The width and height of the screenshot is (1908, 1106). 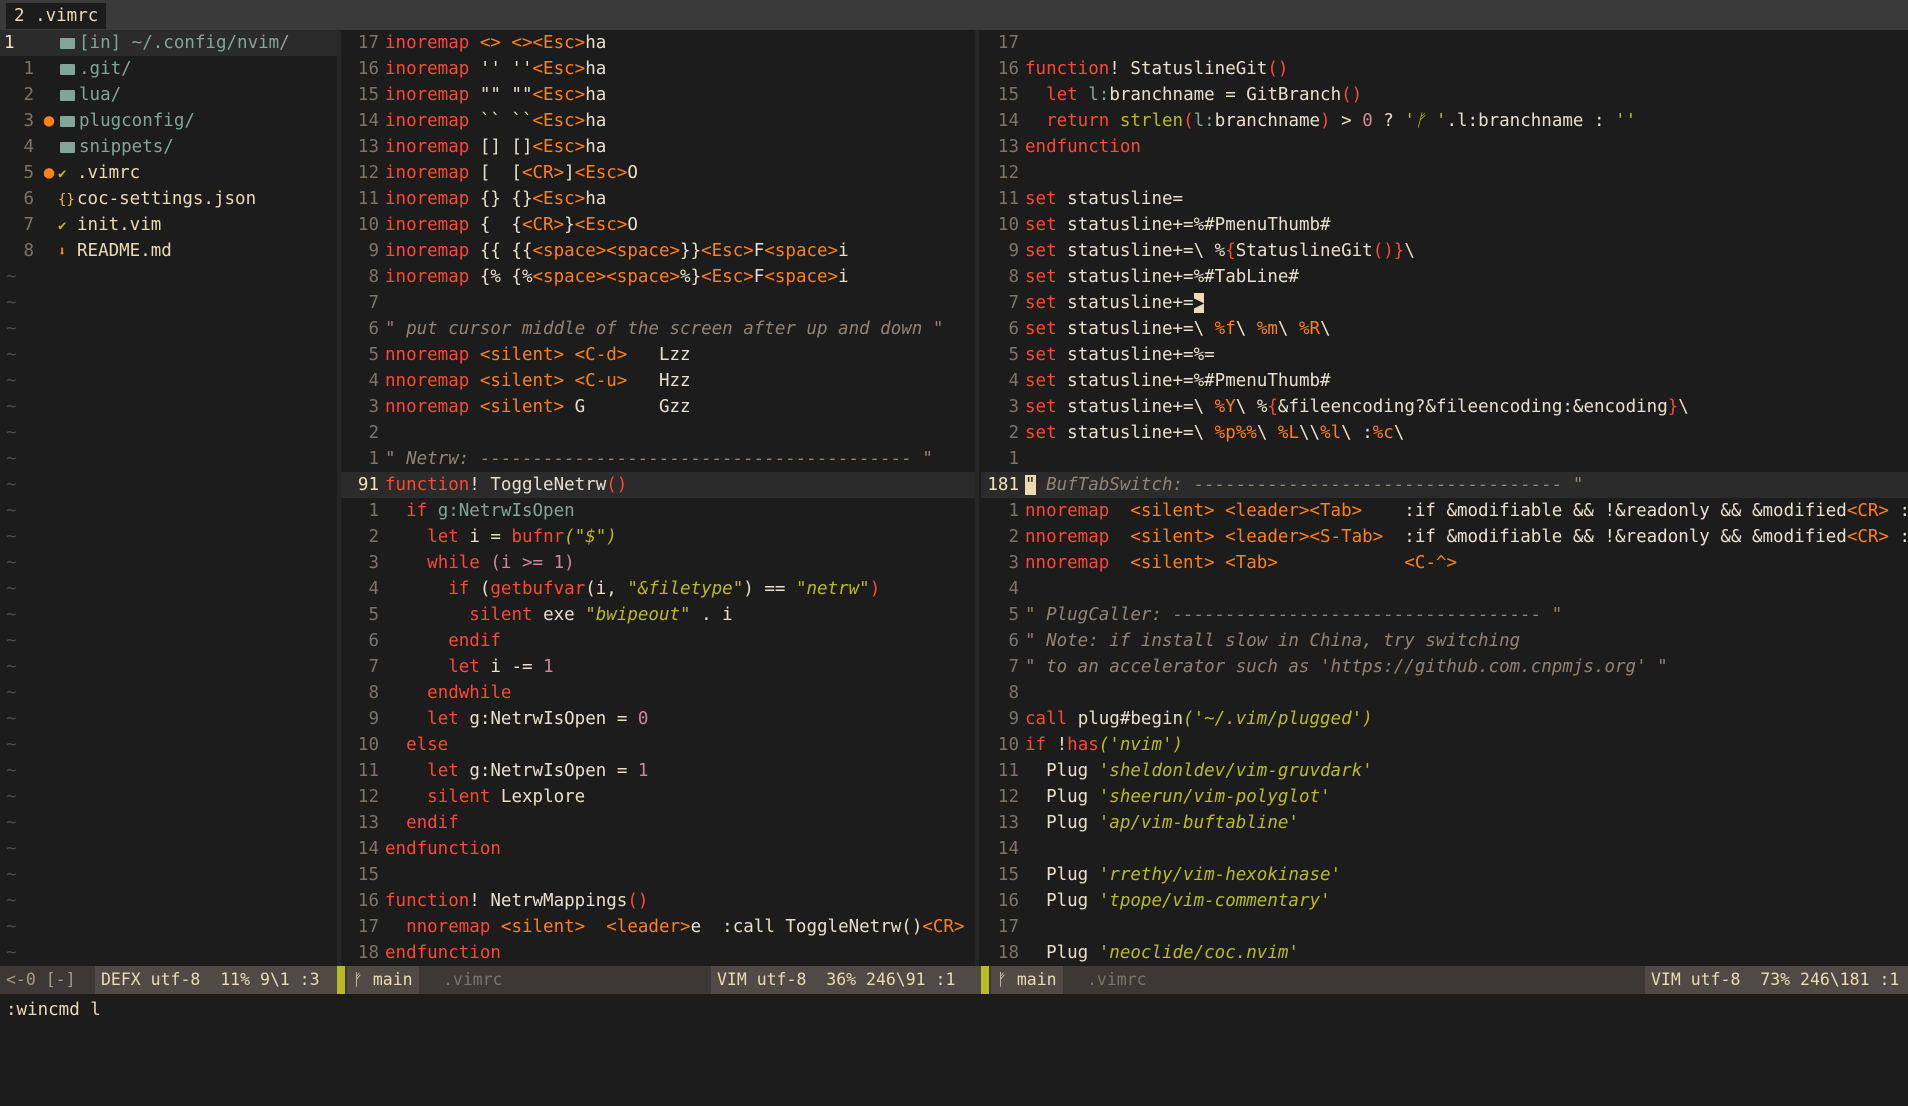 What do you see at coordinates (1246, 329) in the screenshot?
I see `code-token: \` at bounding box center [1246, 329].